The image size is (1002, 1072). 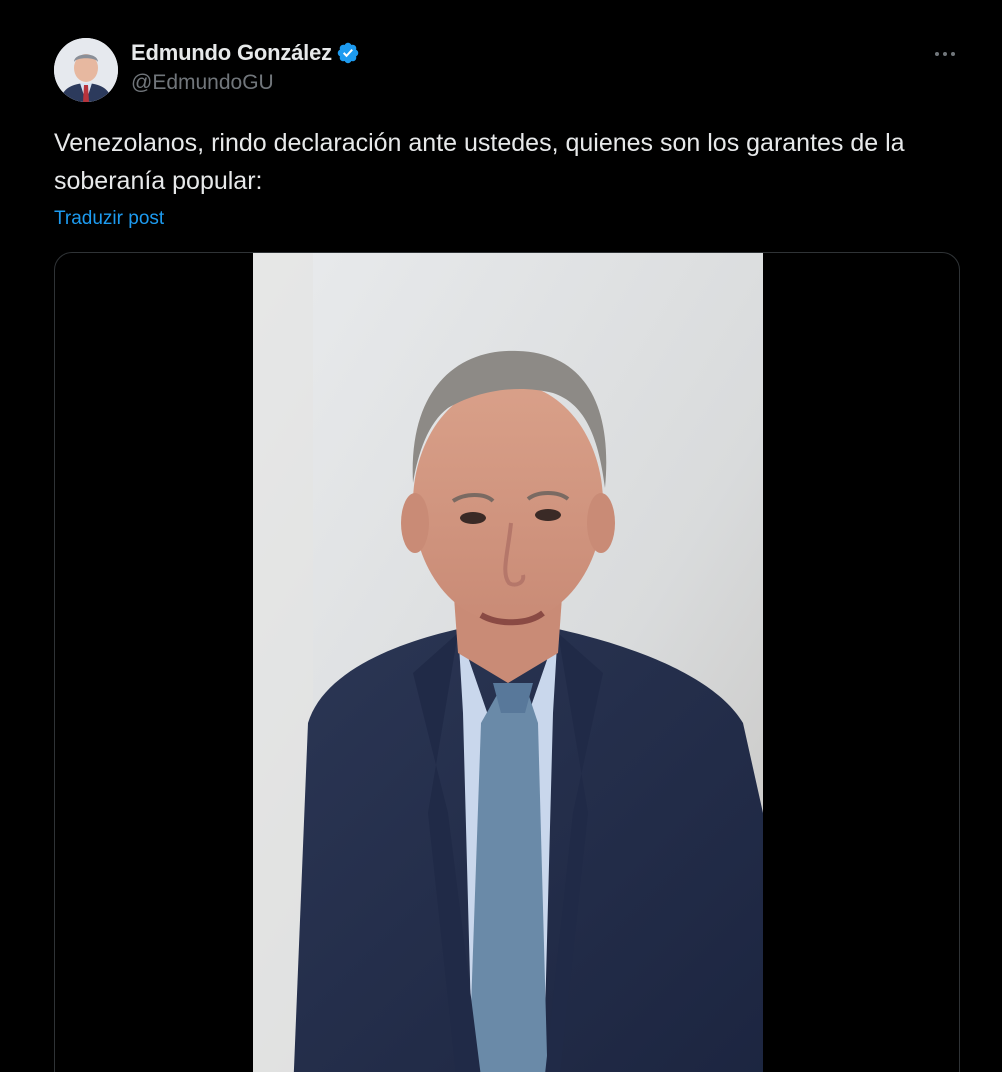 I want to click on author-block: Edmundo González @EdmundoGU, so click(x=245, y=67).